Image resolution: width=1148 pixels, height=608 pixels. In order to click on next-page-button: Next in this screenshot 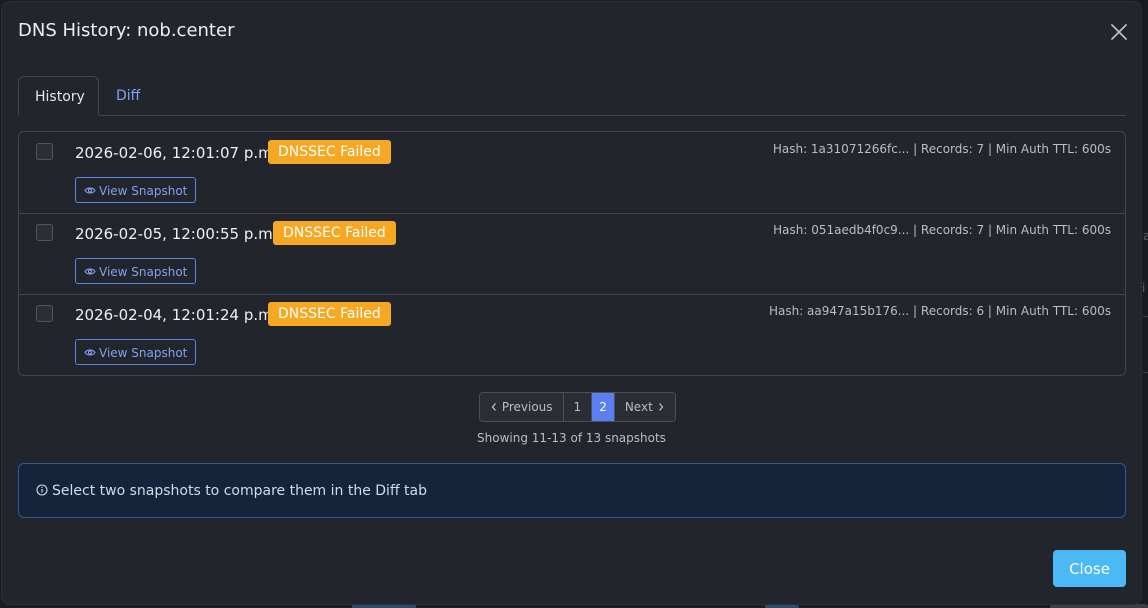, I will do `click(644, 407)`.